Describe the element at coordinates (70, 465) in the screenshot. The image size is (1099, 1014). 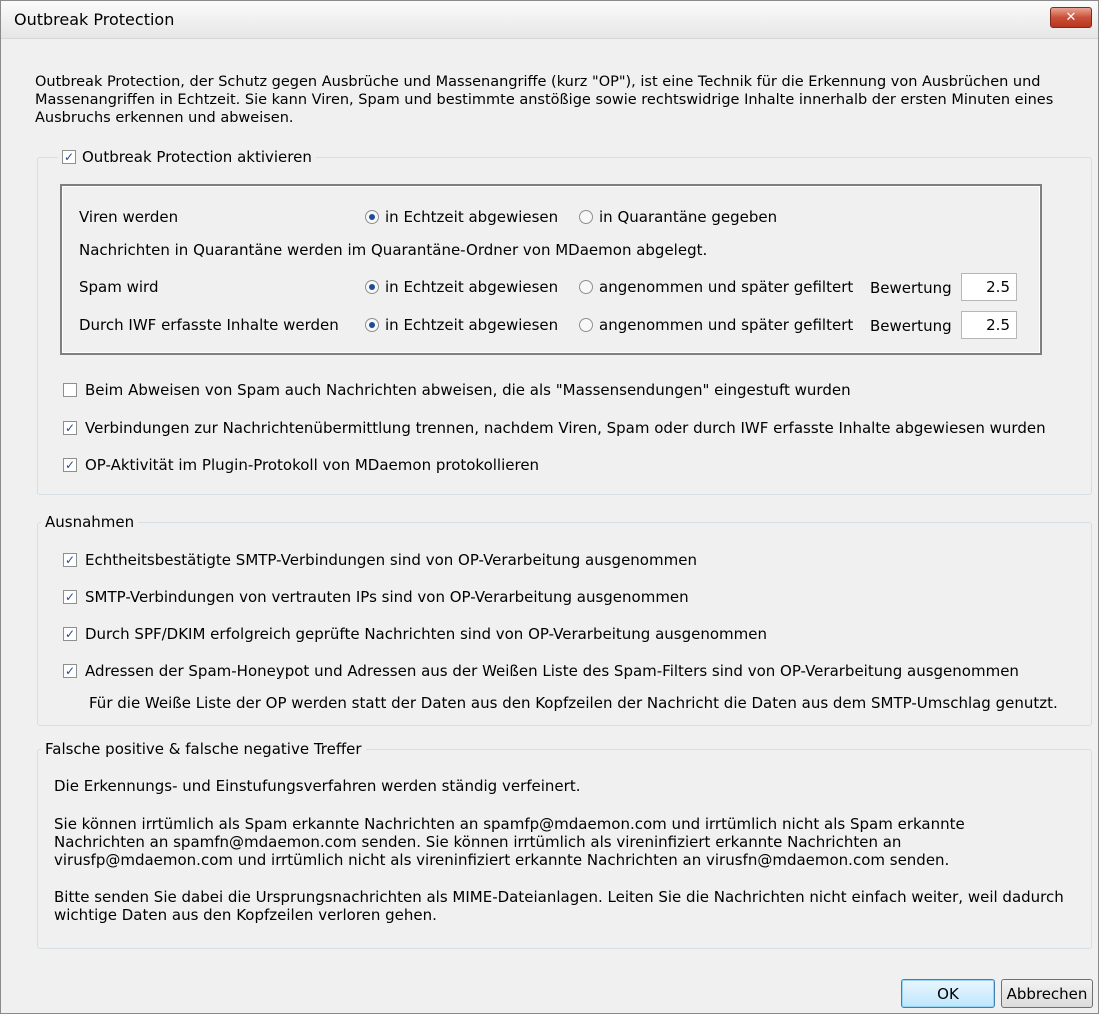
I see `log-check: ✓` at that location.